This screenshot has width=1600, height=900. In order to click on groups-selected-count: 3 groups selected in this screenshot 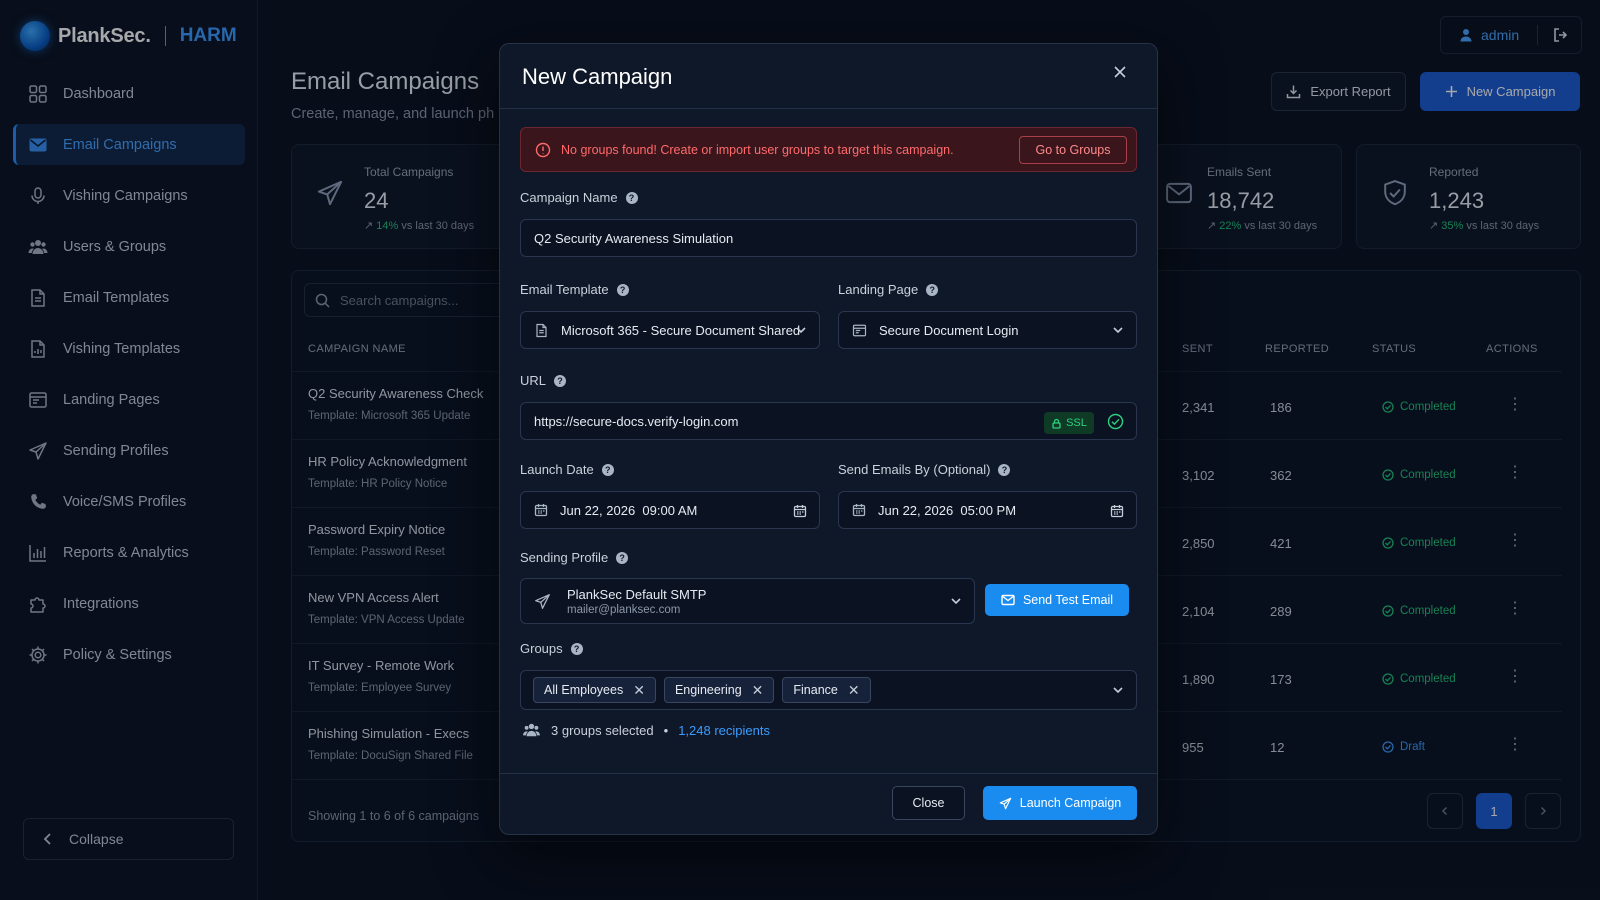, I will do `click(602, 730)`.